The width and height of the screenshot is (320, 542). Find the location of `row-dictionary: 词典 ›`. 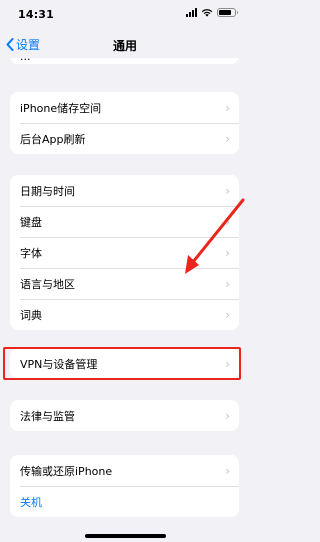

row-dictionary: 词典 › is located at coordinates (124, 314).